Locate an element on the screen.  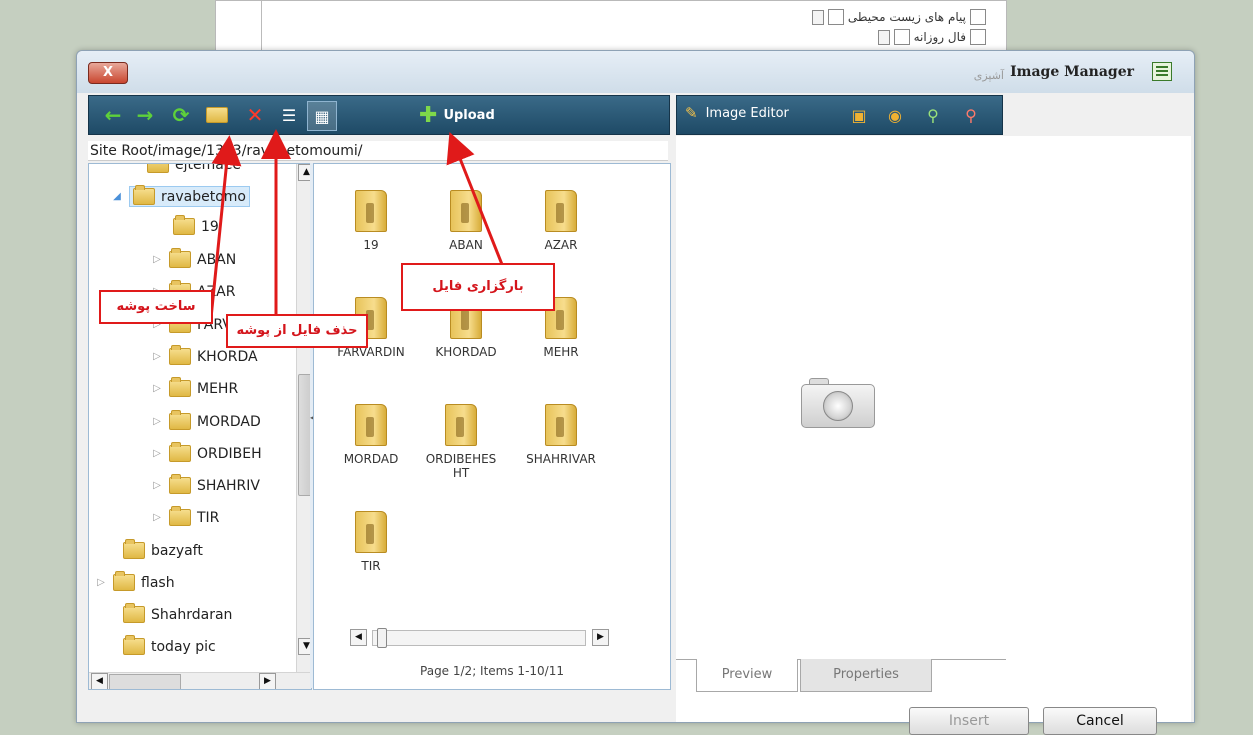
next-page-icon: ▶ is located at coordinates (600, 637).